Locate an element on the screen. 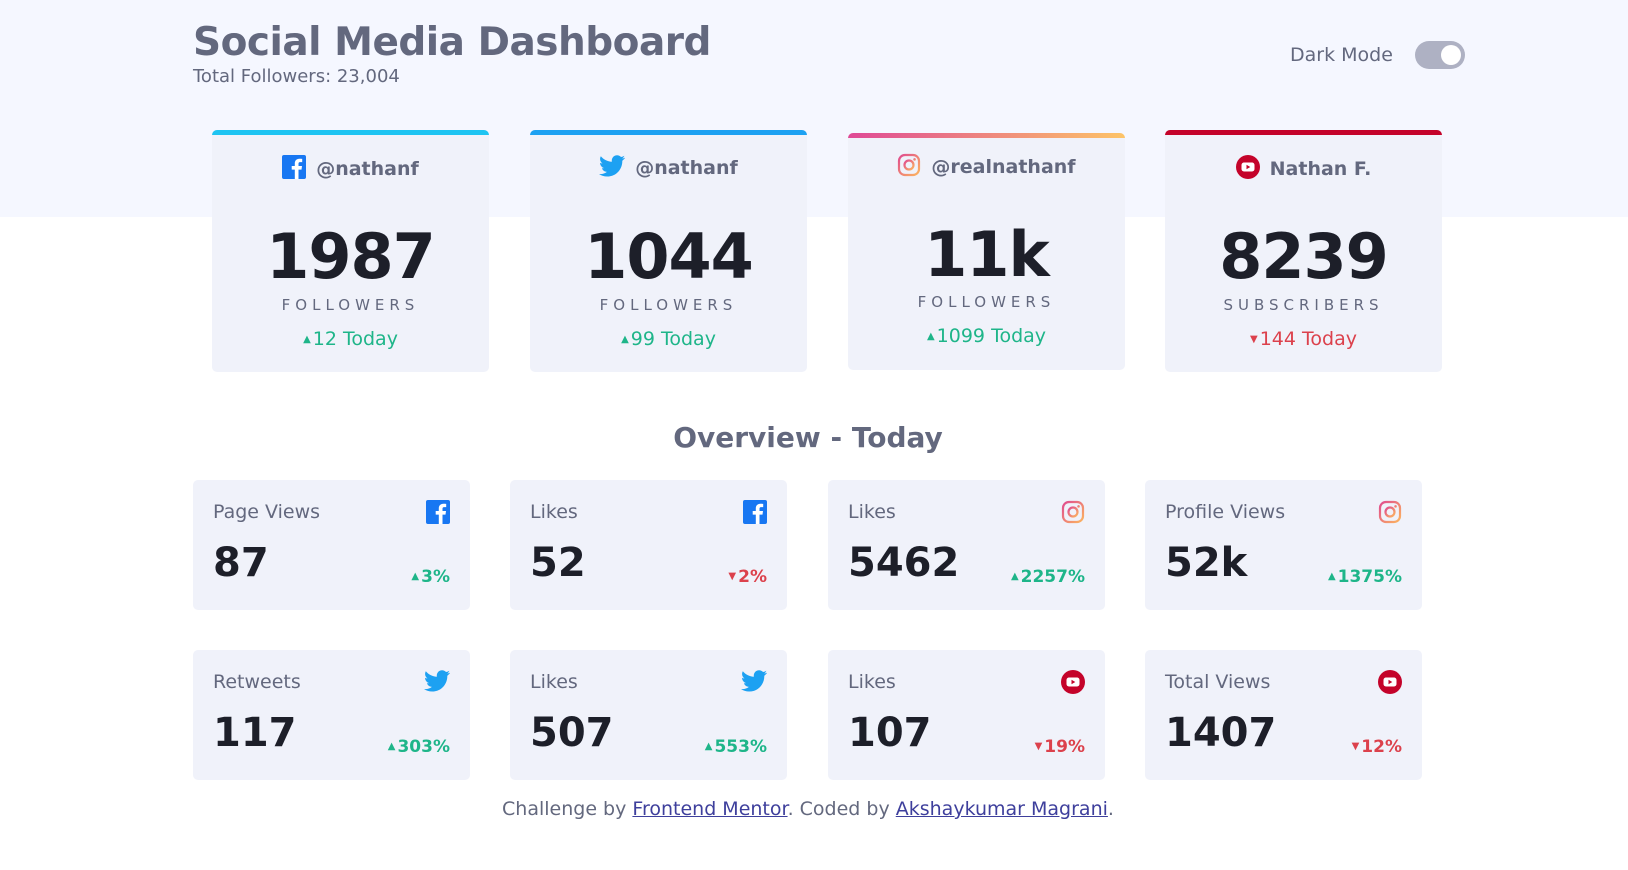 The width and height of the screenshot is (1628, 870). footer-middle: . Coded by is located at coordinates (841, 809).